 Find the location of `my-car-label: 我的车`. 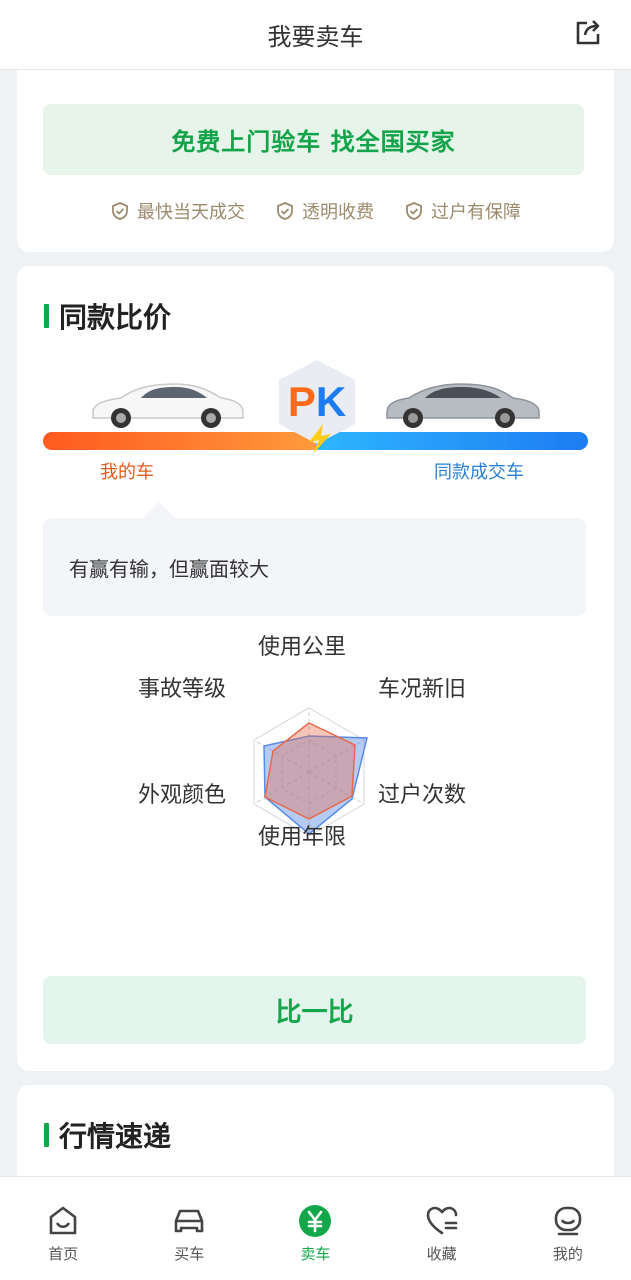

my-car-label: 我的车 is located at coordinates (127, 472).